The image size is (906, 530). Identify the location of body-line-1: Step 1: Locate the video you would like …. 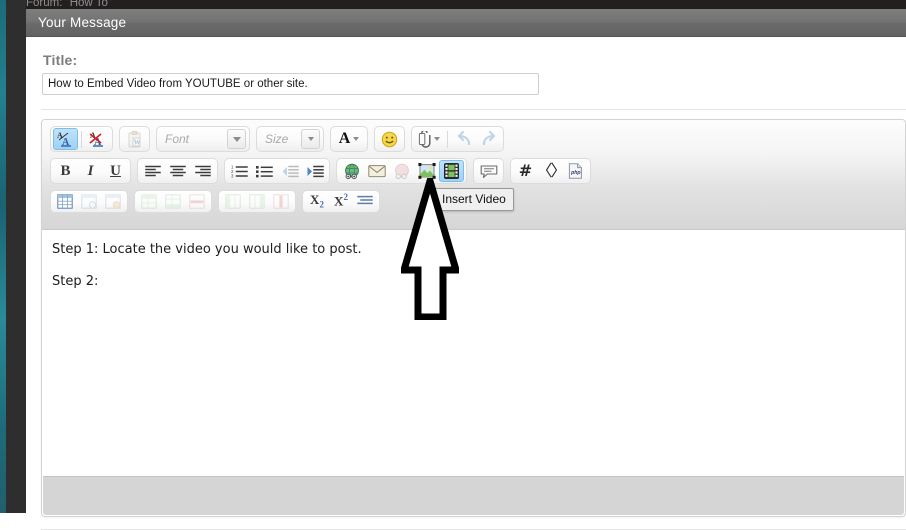
(207, 249).